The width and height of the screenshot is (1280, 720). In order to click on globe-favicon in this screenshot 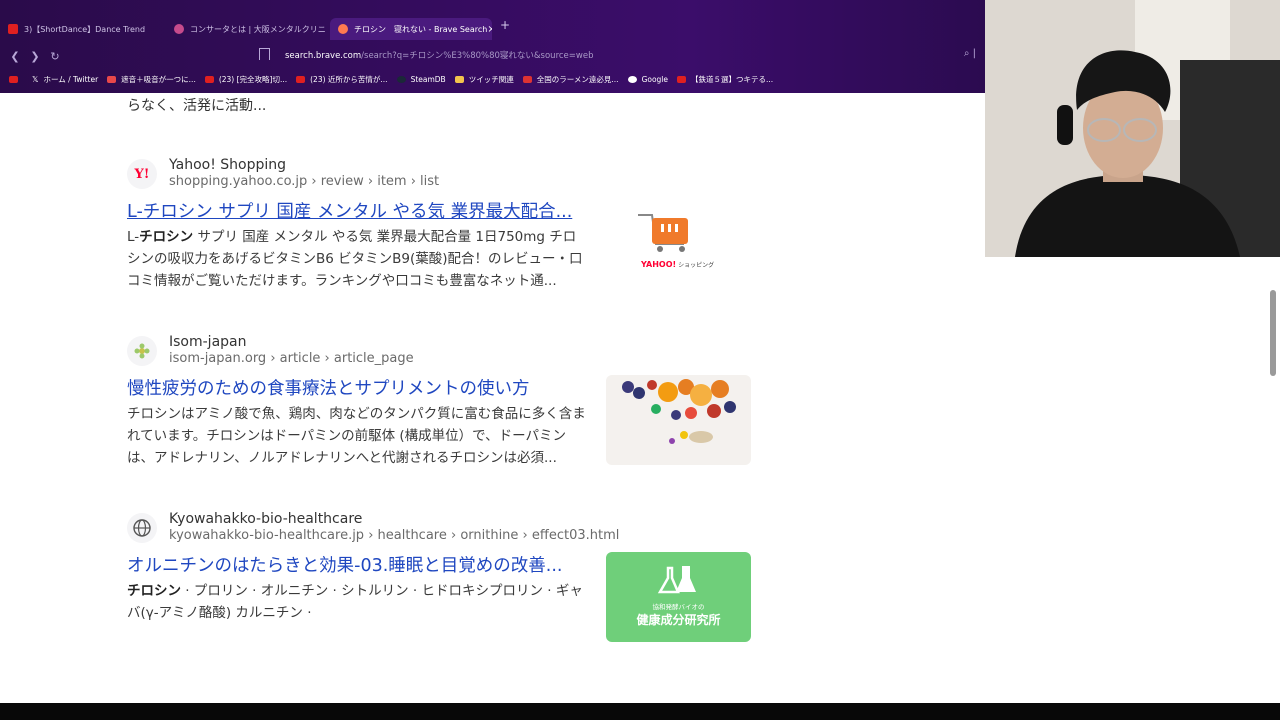, I will do `click(142, 528)`.